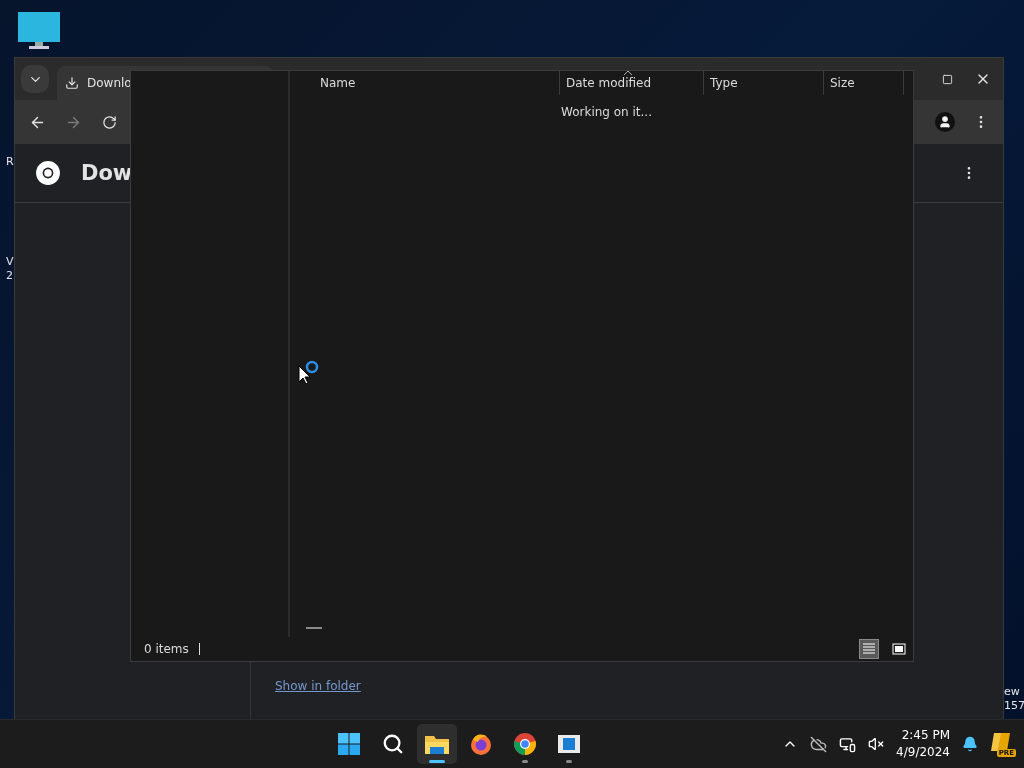 The height and width of the screenshot is (768, 1024). I want to click on column-header: Type, so click(764, 83).